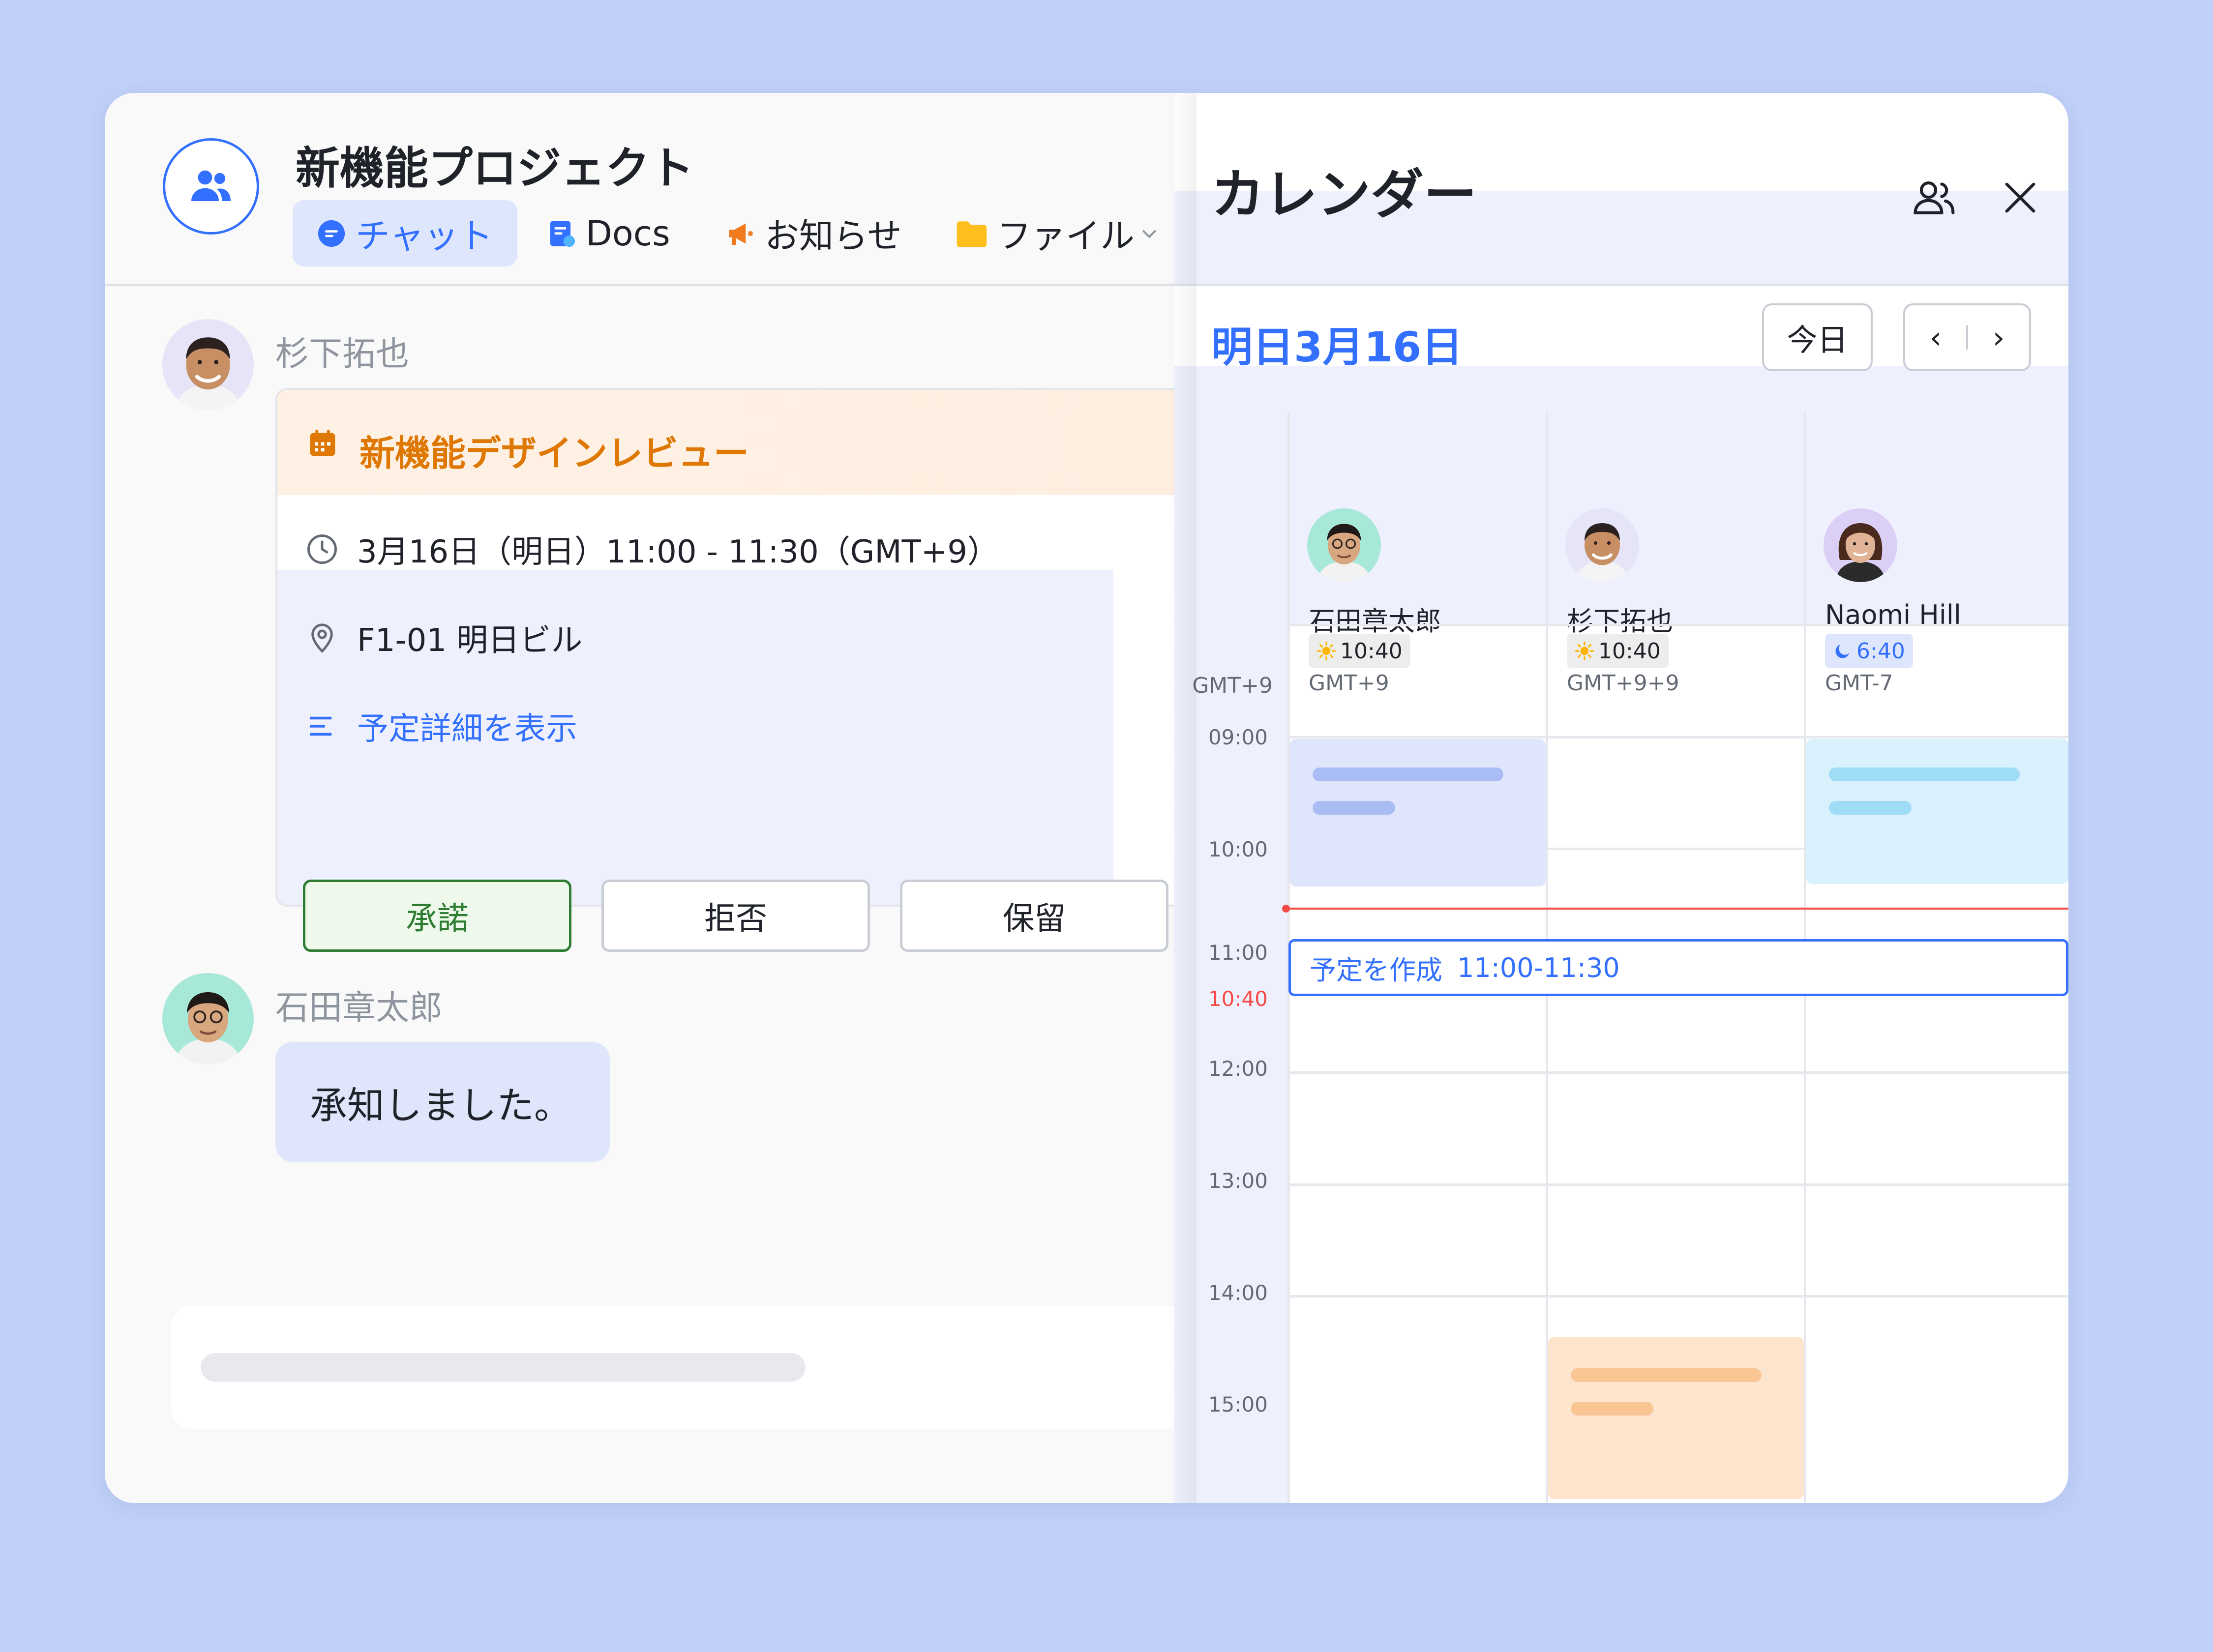 The width and height of the screenshot is (2213, 1652). I want to click on hour-label: 09:00, so click(1238, 737).